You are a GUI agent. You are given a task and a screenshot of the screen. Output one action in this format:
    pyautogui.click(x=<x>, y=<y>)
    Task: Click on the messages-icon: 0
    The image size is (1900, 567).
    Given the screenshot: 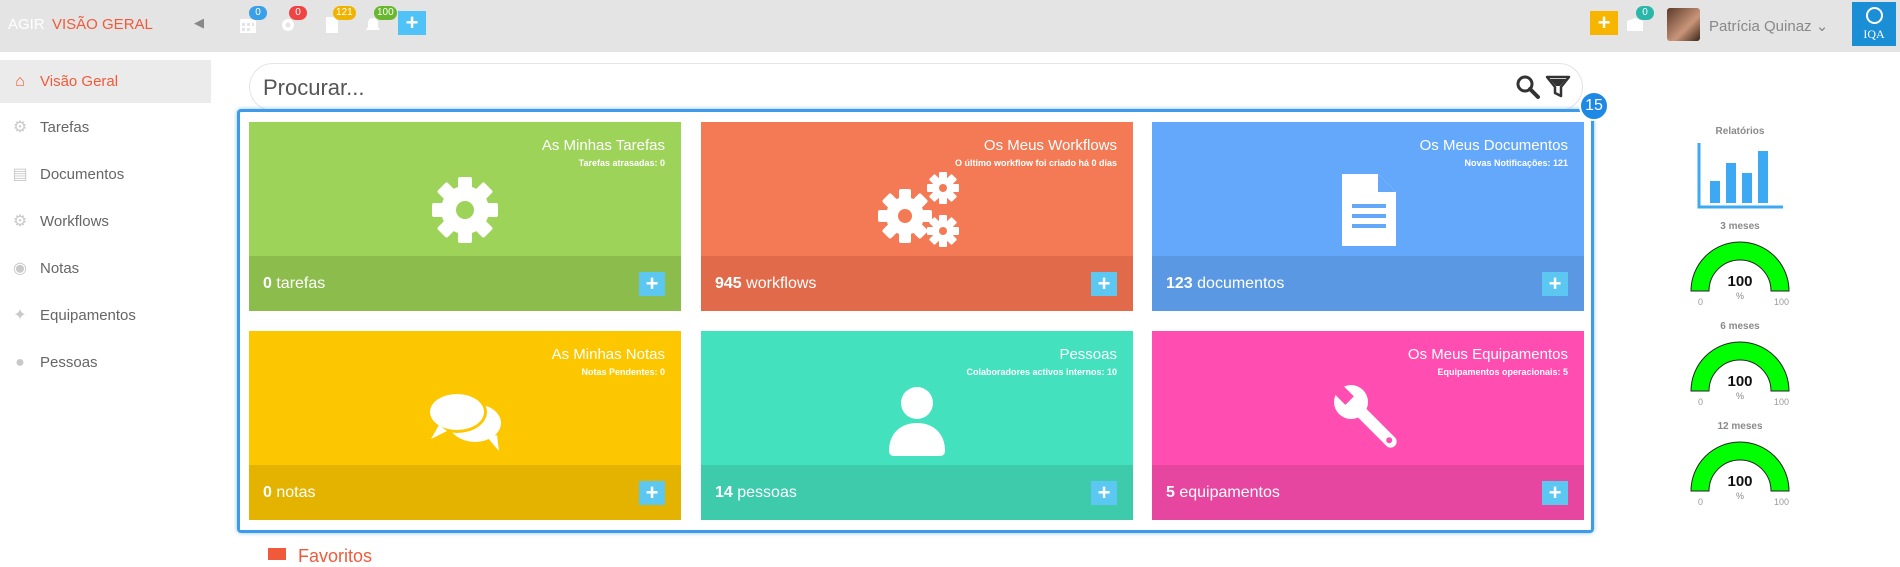 What is the action you would take?
    pyautogui.click(x=1639, y=20)
    